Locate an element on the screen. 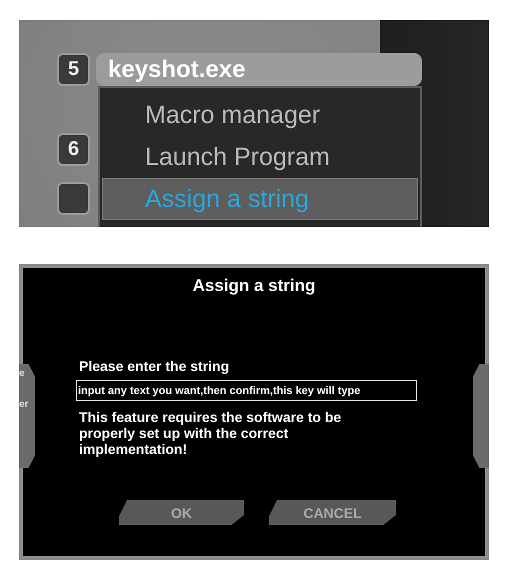  side-tab: e er is located at coordinates (27, 416).